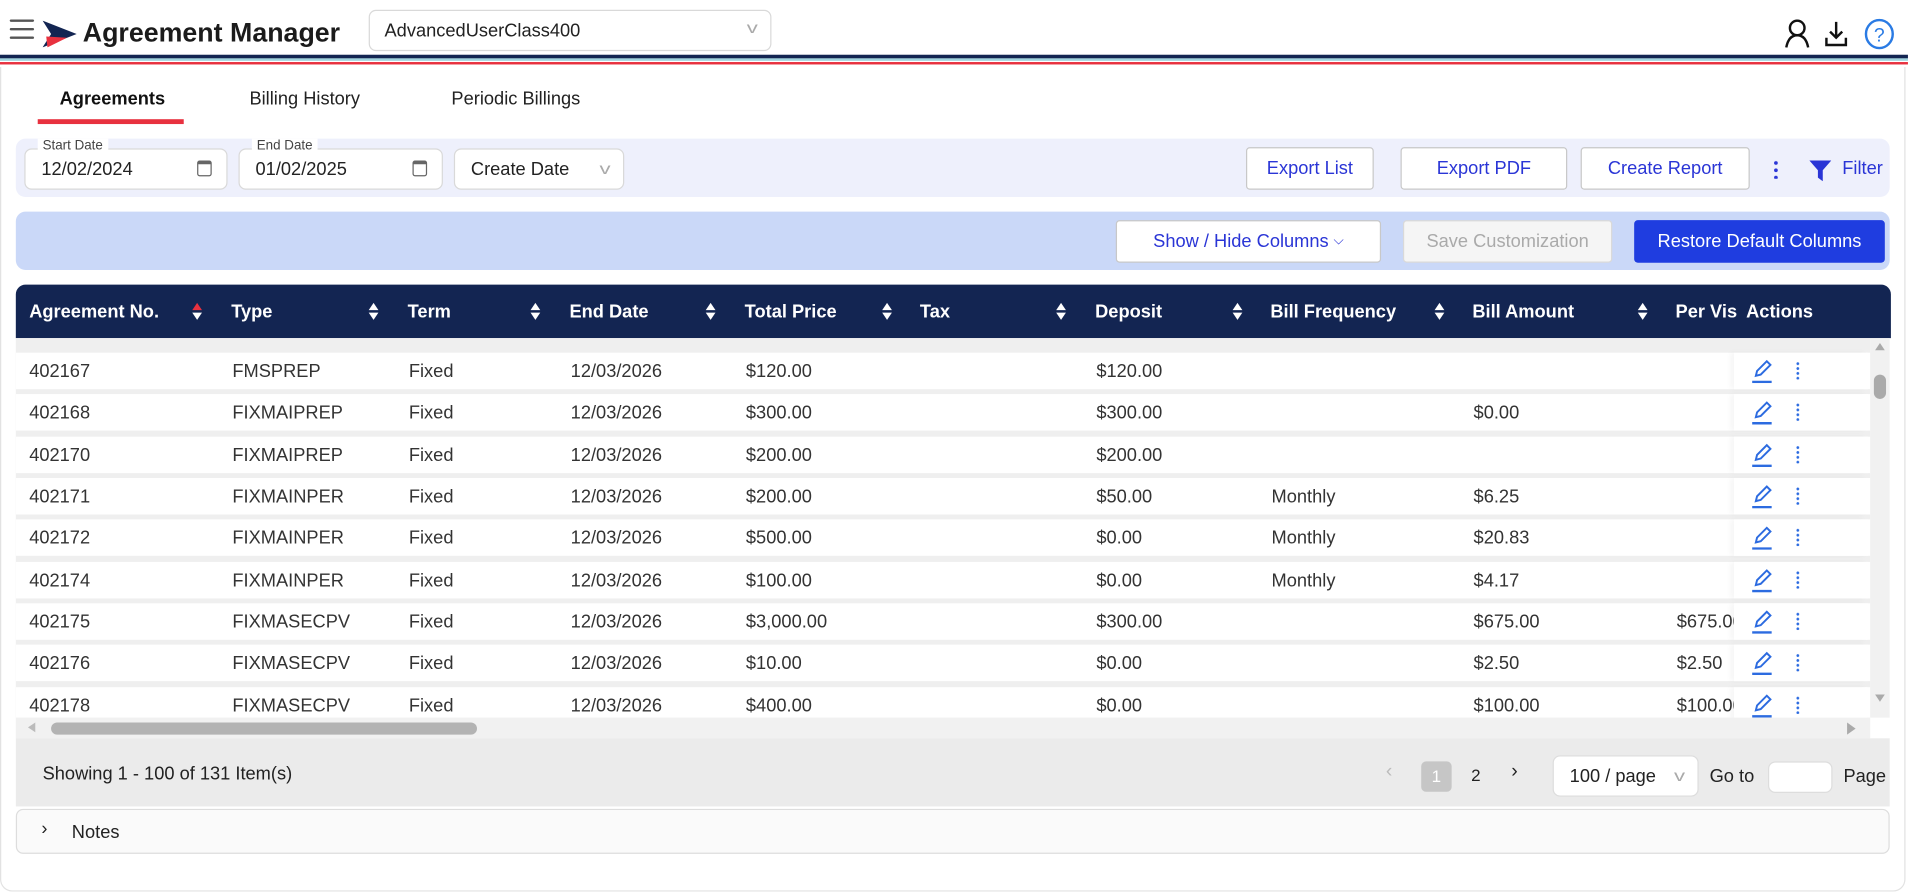 Image resolution: width=1908 pixels, height=894 pixels. What do you see at coordinates (515, 99) in the screenshot?
I see `tab-periodic-billings: Periodic Billings` at bounding box center [515, 99].